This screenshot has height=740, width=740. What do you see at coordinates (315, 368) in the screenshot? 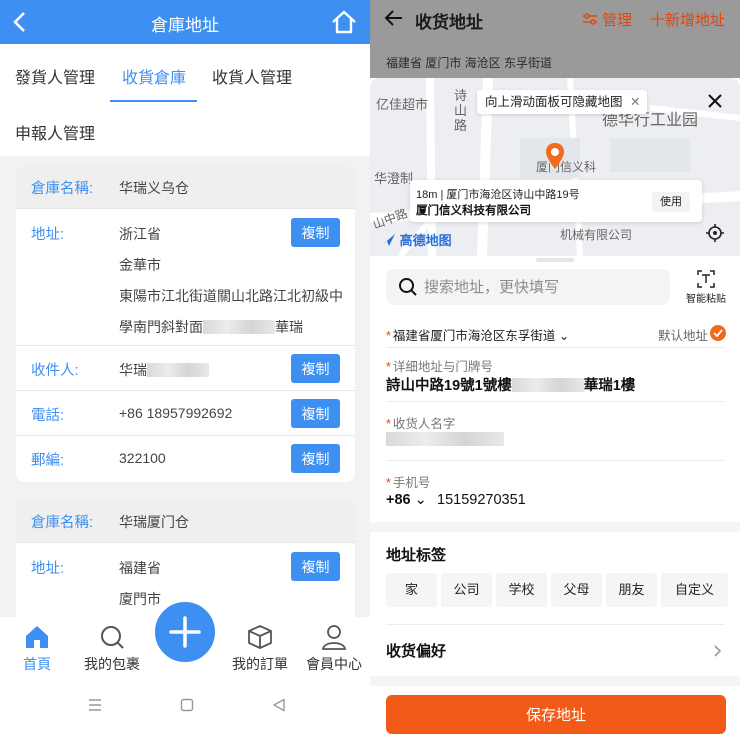
I see `copy-recipient-button: 複制` at bounding box center [315, 368].